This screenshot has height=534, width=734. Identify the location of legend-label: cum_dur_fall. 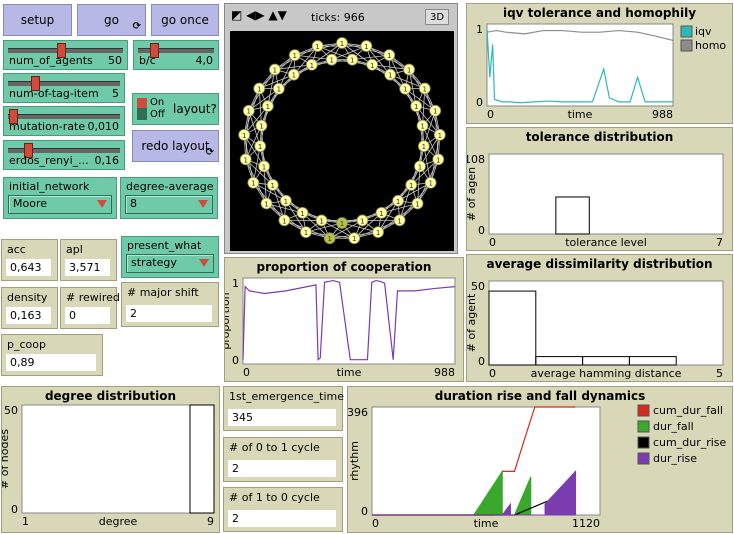
(688, 410).